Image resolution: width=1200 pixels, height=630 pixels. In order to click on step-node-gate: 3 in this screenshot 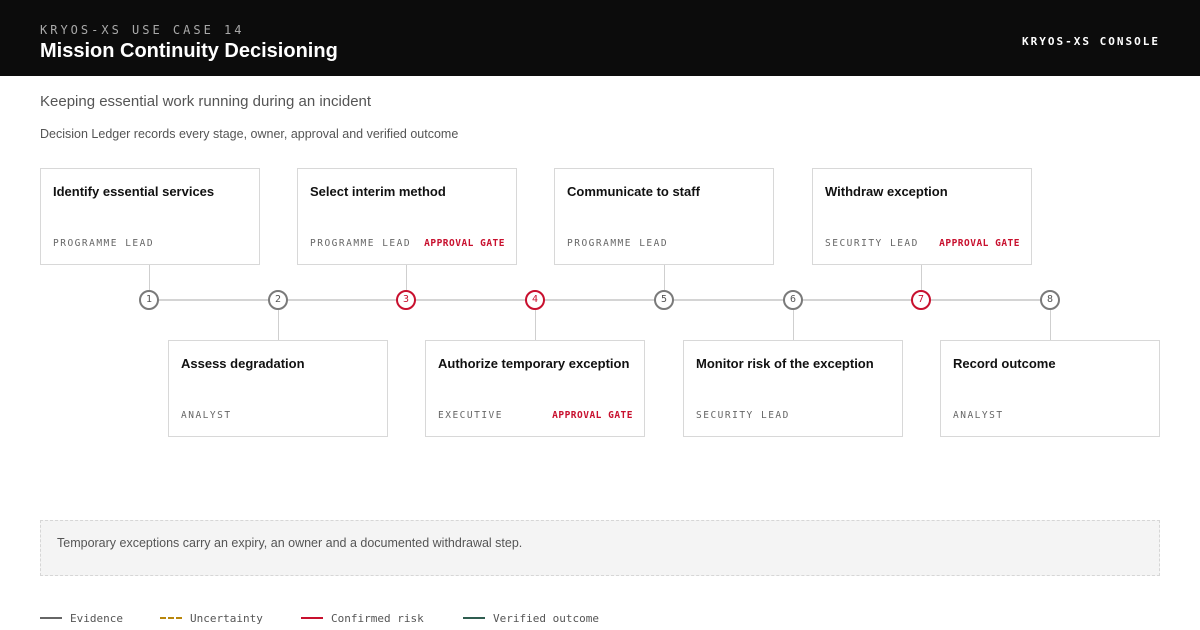, I will do `click(406, 300)`.